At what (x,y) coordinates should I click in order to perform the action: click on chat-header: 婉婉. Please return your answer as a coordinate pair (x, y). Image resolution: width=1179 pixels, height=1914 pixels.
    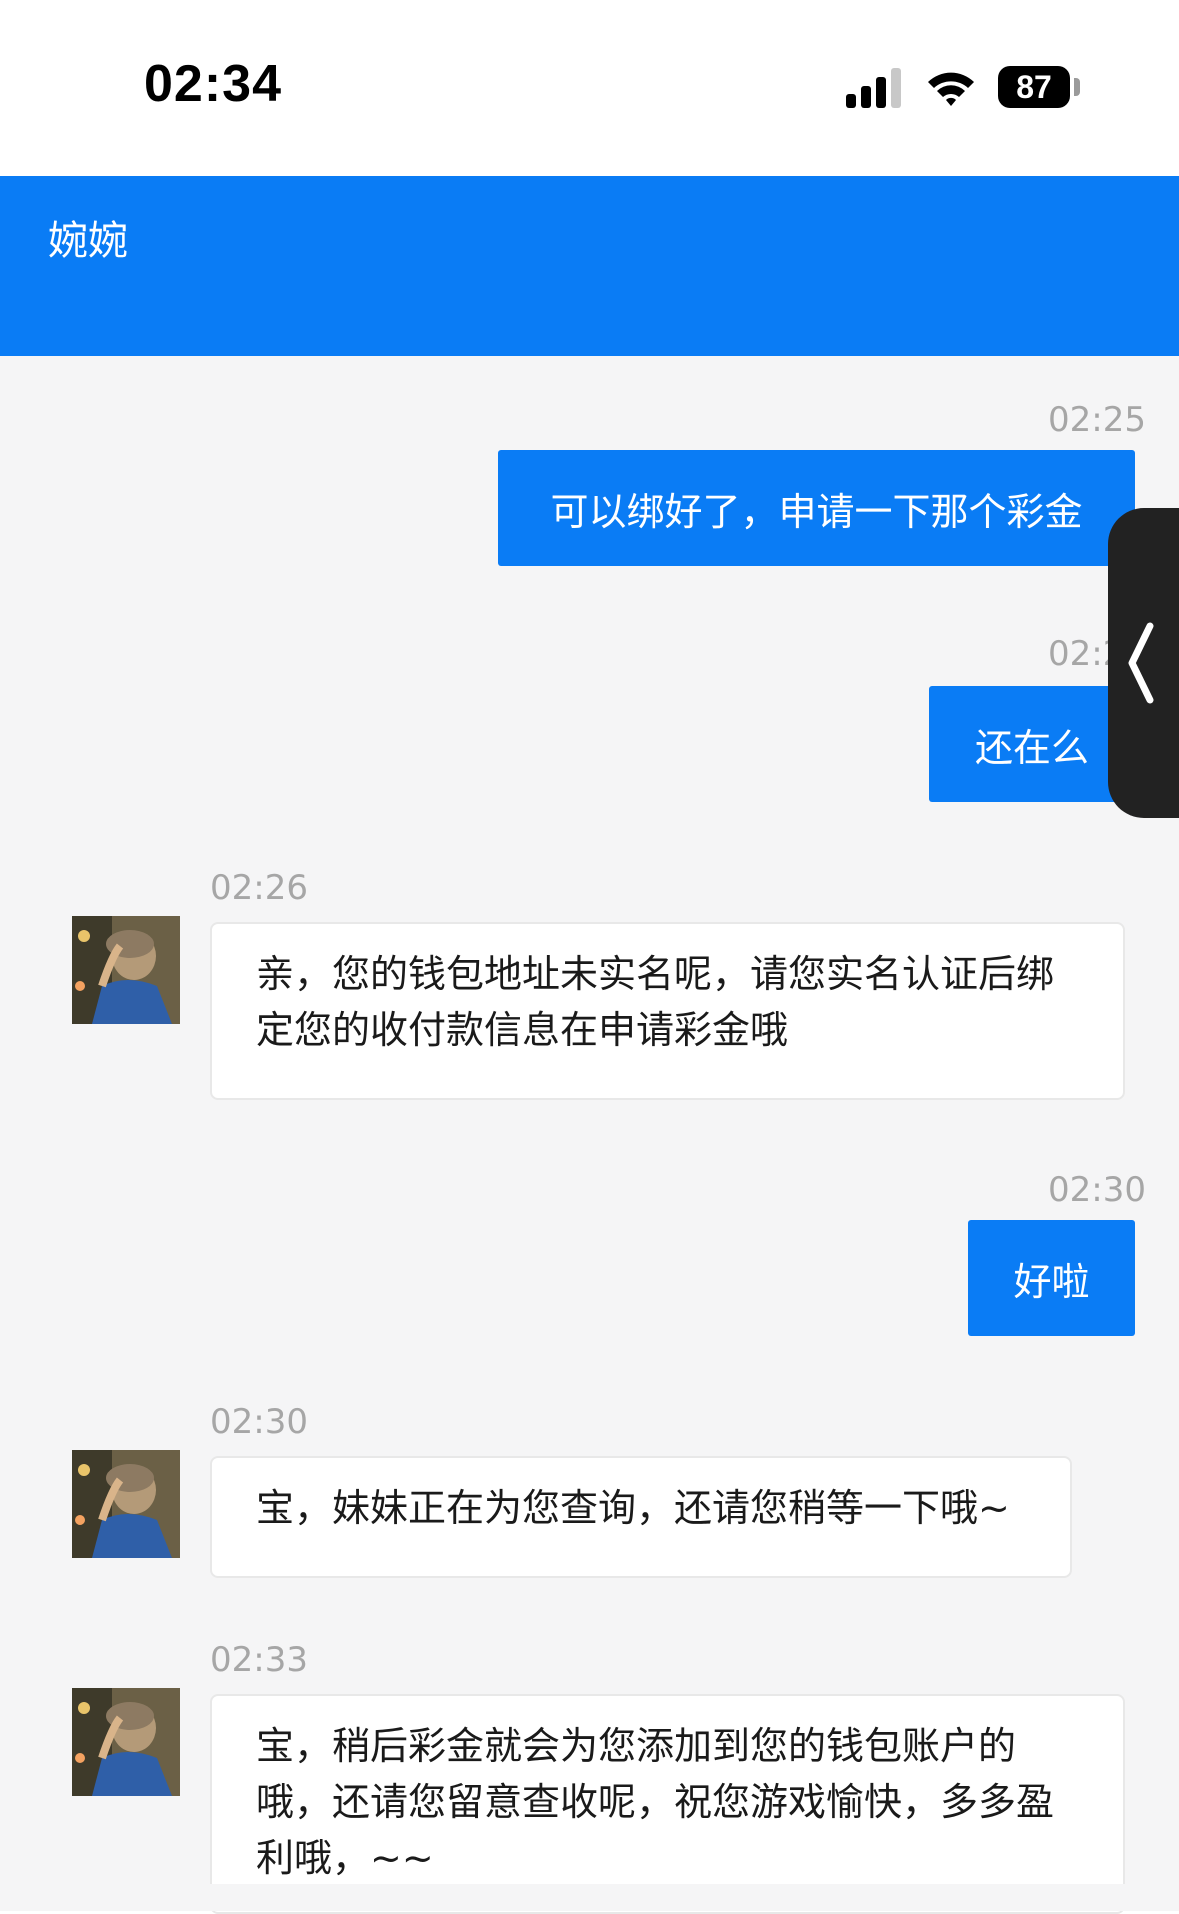
    Looking at the image, I should click on (589, 266).